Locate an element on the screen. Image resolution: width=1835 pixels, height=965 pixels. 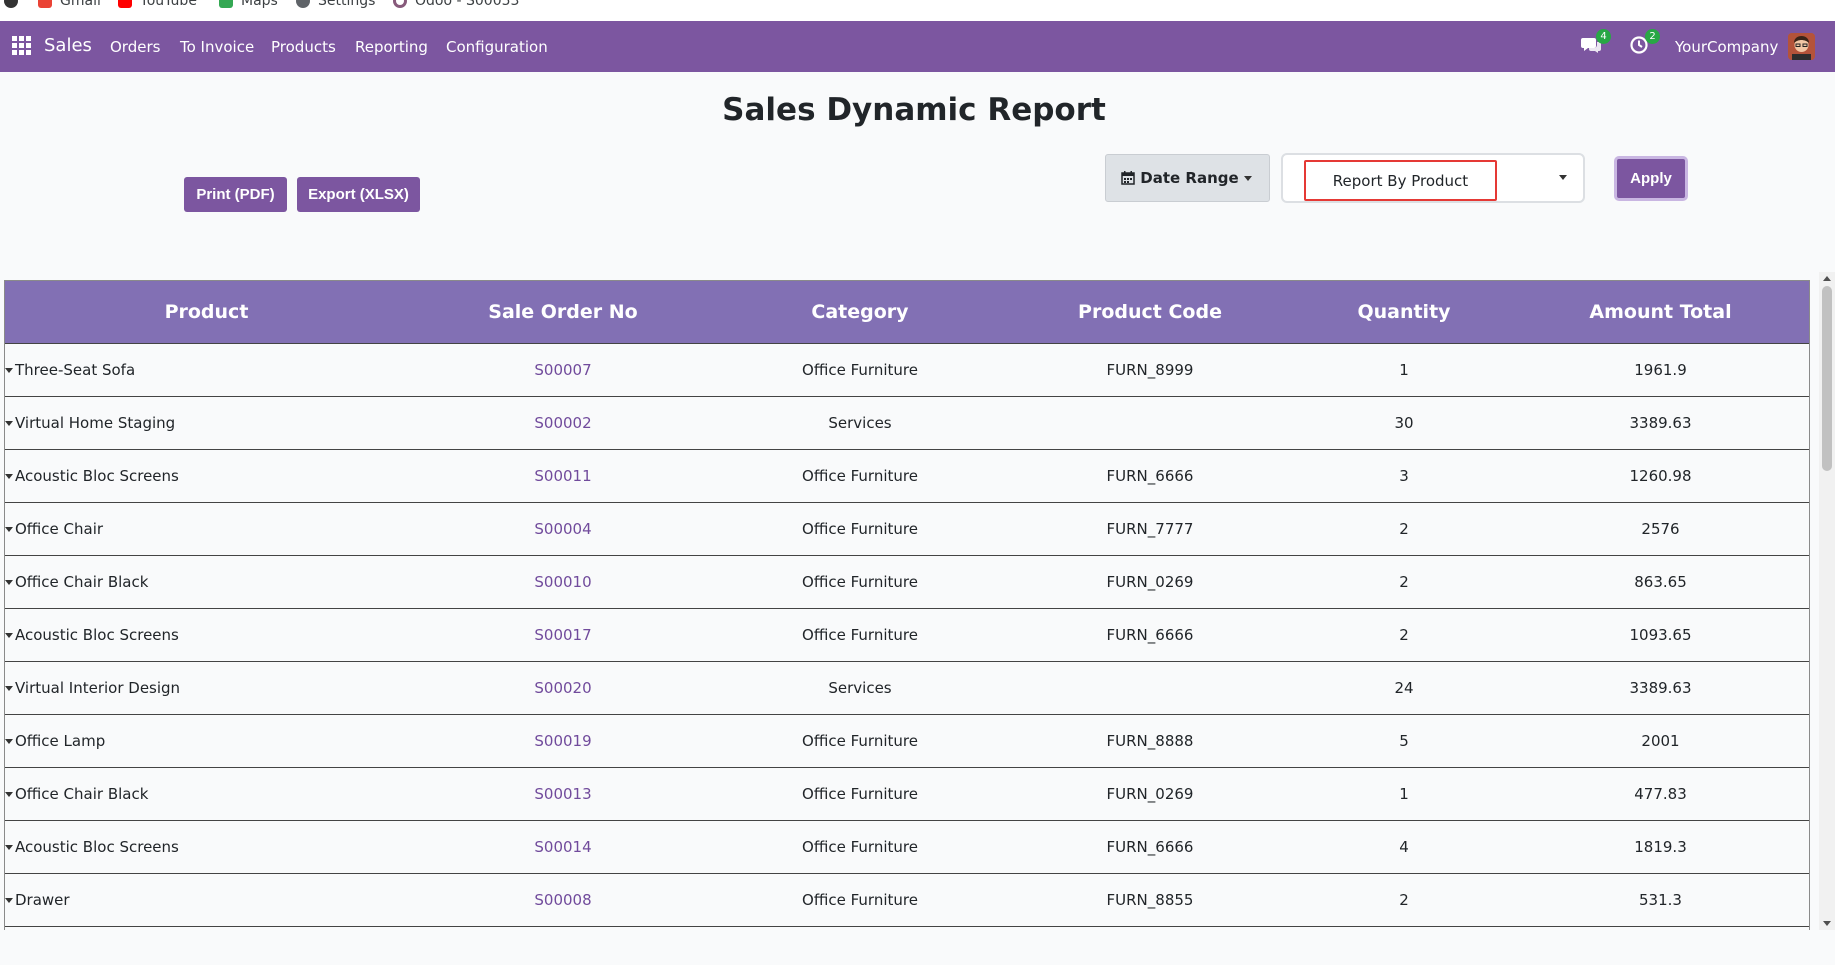
quantity-cell: 1 is located at coordinates (1404, 370).